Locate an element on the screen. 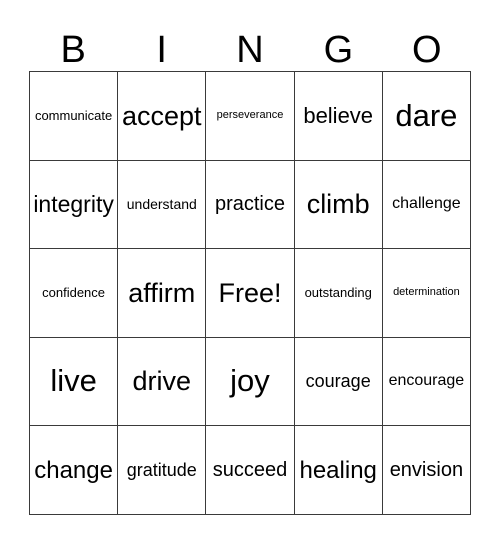 This screenshot has height=544, width=500. bingo-cell-label: live is located at coordinates (73, 381).